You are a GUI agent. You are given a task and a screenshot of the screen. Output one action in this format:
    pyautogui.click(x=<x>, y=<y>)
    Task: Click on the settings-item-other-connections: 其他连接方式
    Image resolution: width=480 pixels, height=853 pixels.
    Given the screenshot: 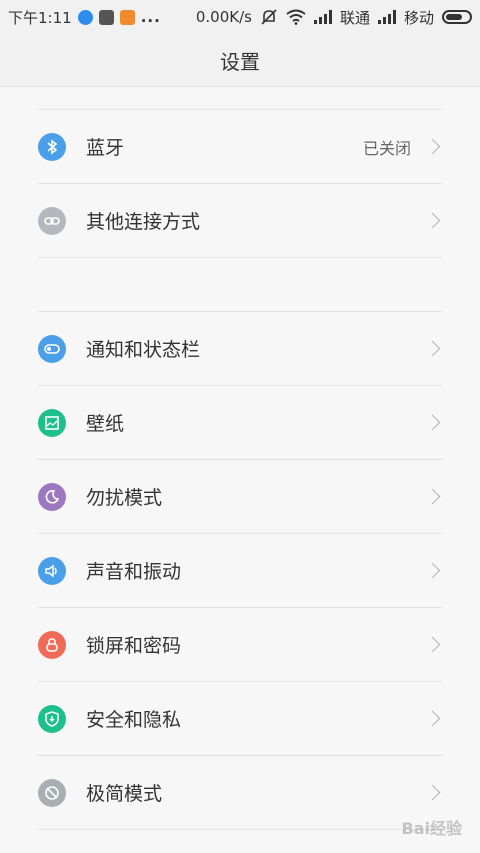 What is the action you would take?
    pyautogui.click(x=240, y=220)
    